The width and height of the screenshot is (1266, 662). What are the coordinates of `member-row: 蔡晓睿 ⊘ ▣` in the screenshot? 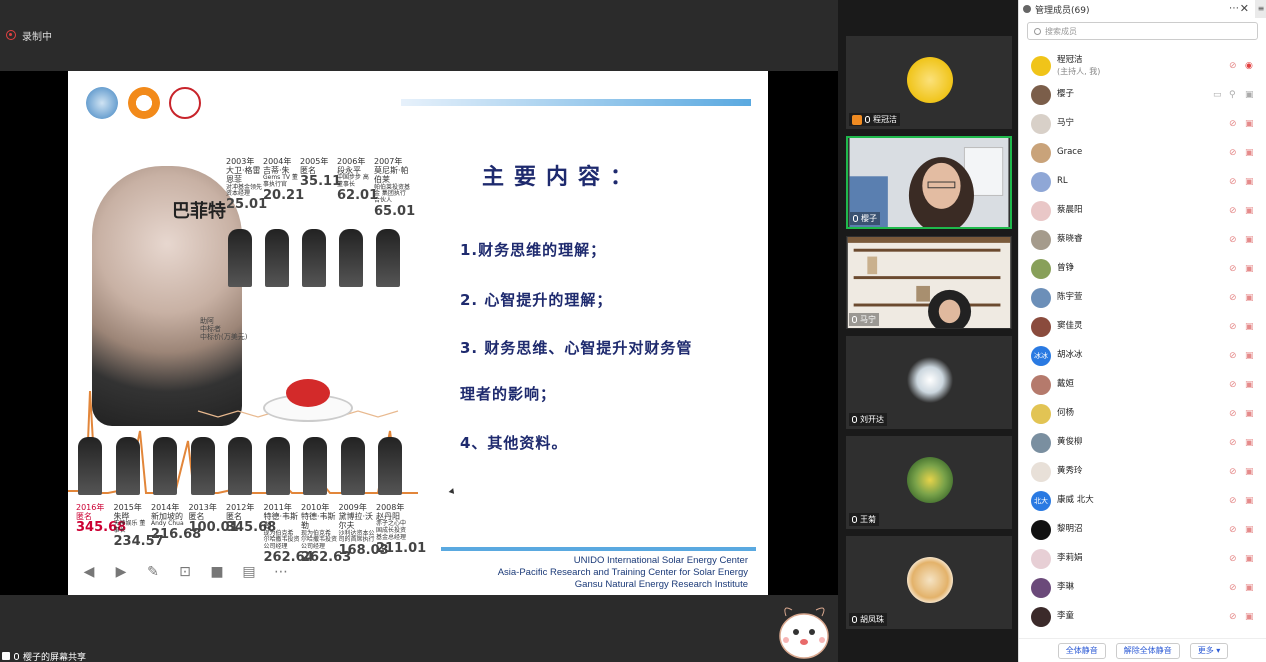 It's located at (1142, 239).